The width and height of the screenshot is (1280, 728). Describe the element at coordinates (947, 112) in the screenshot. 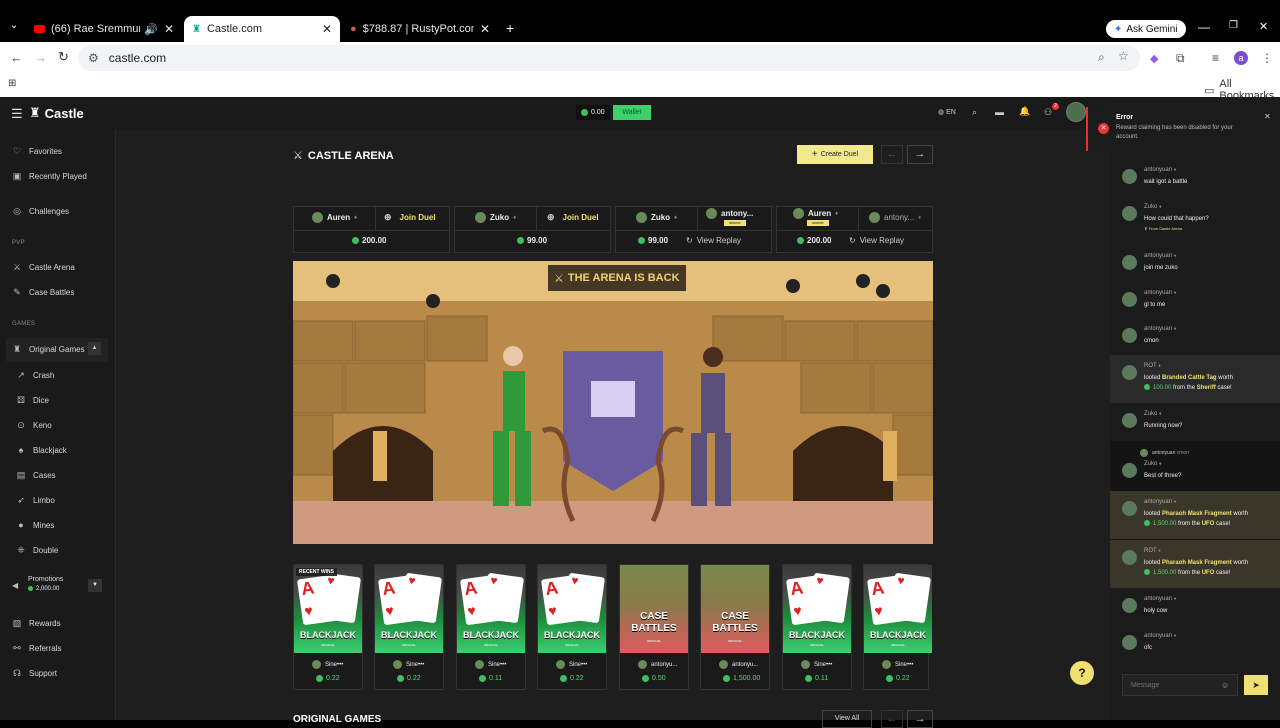

I see `language-selector: ◍ EN` at that location.